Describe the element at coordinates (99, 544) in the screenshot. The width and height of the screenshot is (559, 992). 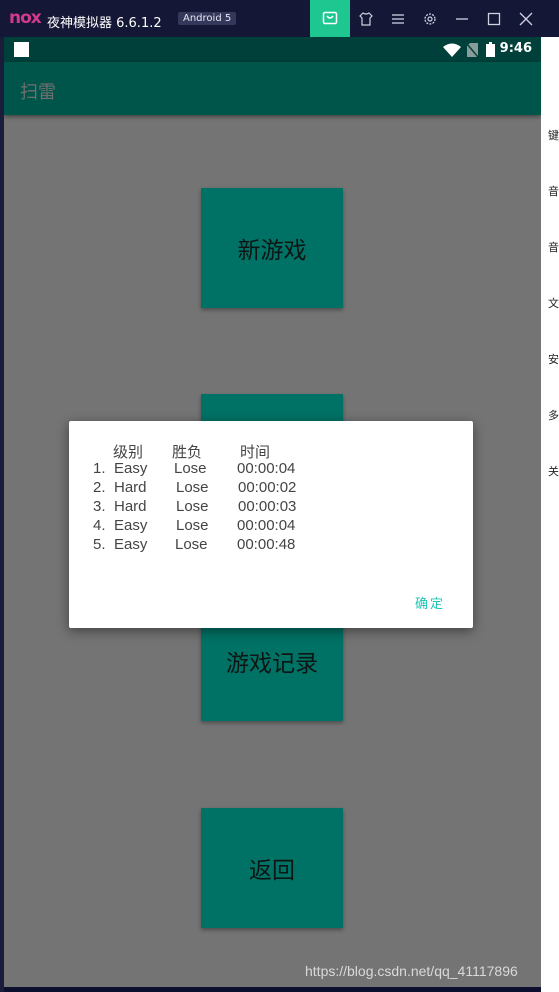
I see `record-num: 5.` at that location.